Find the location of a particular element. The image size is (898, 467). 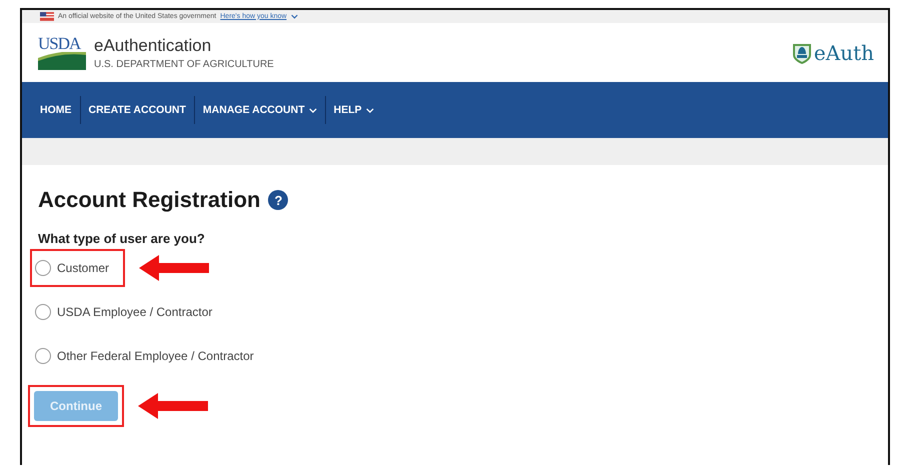

page-title: Account Registration is located at coordinates (149, 200).